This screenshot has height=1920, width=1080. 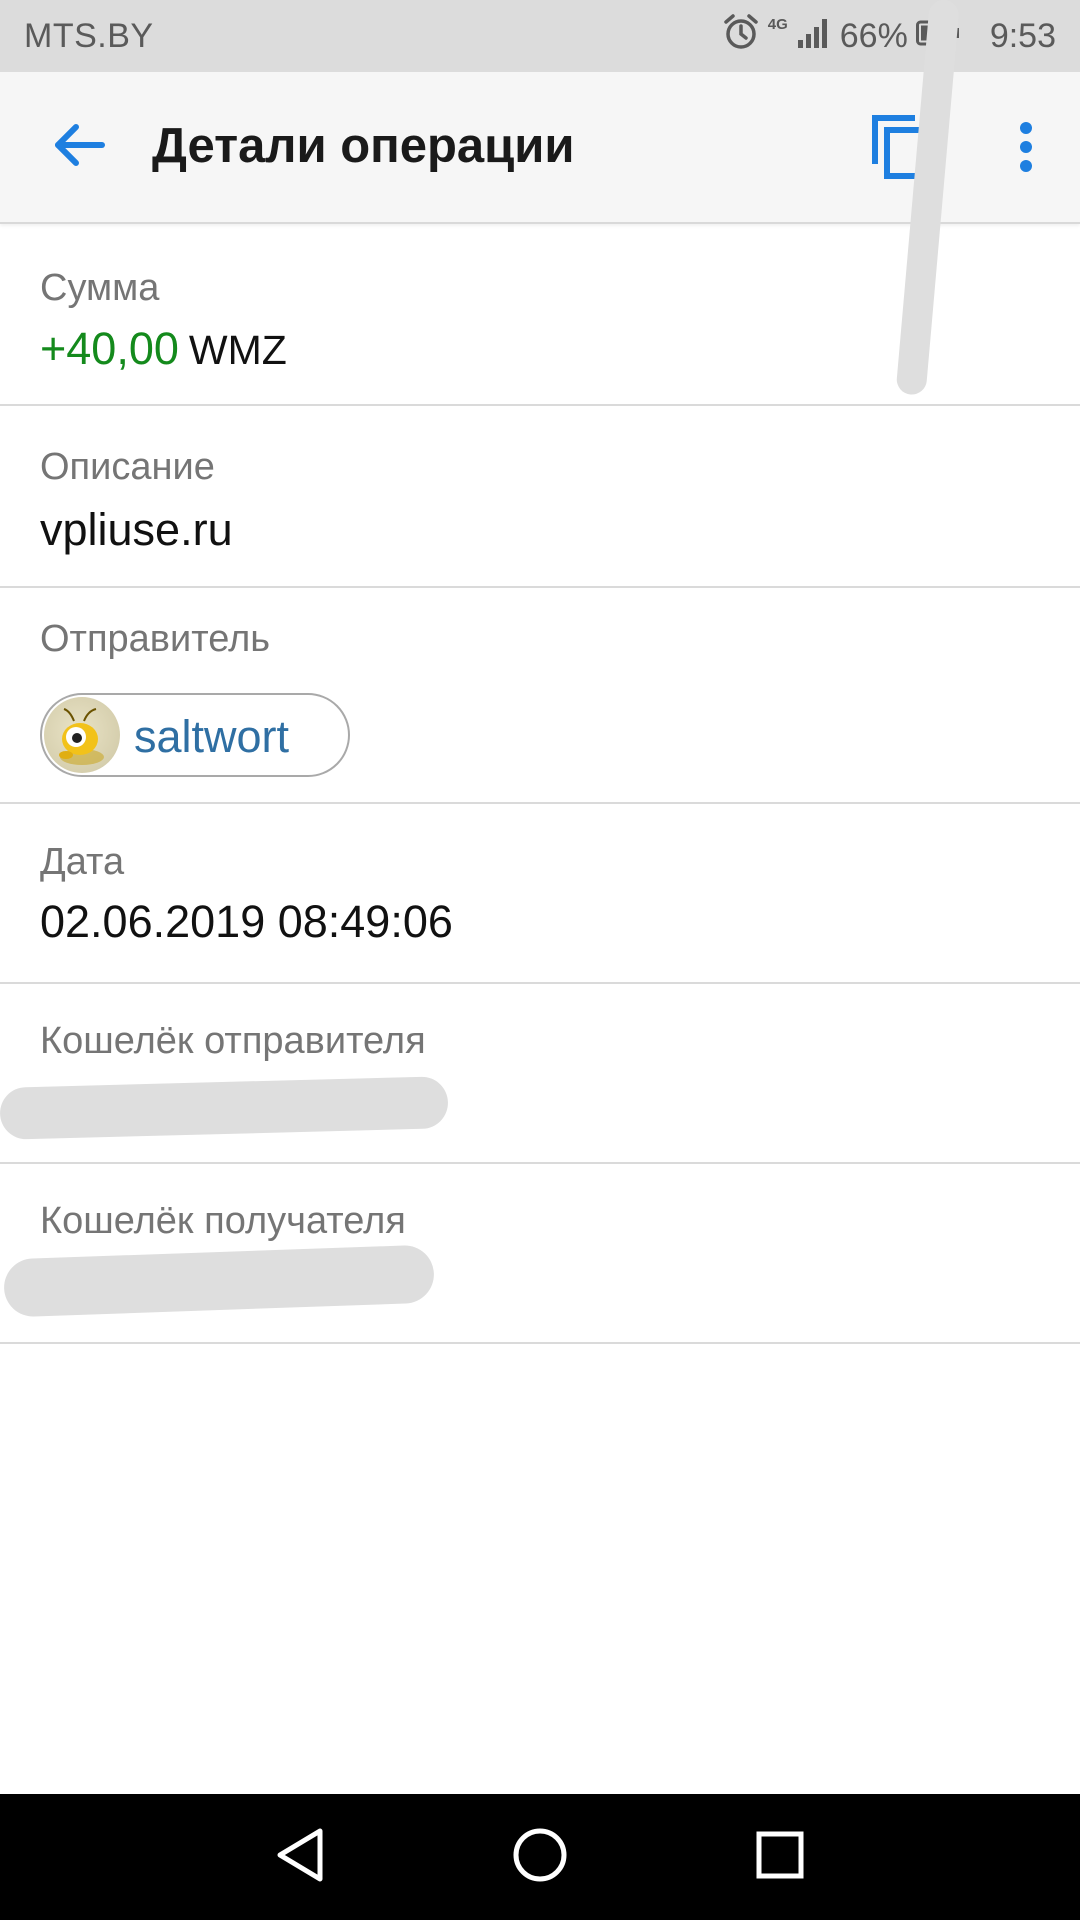 I want to click on page-title: Детали операции, so click(x=363, y=146).